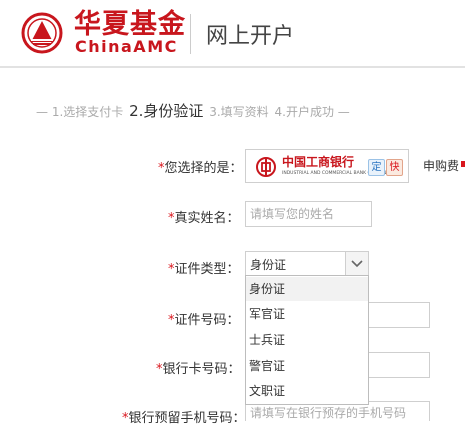 The image size is (465, 426). I want to click on header-separator, so click(232, 67).